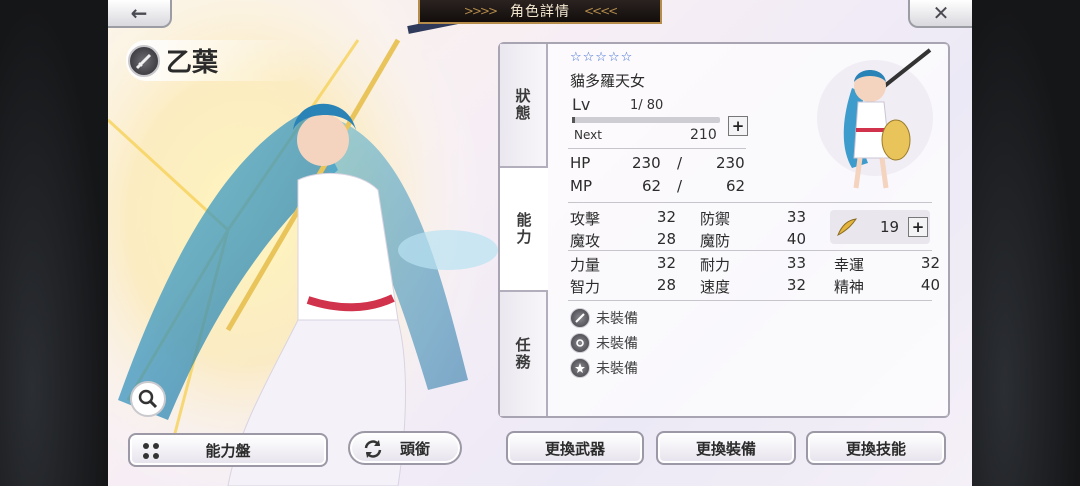 Image resolution: width=1080 pixels, height=486 pixels. I want to click on stat-defense: 防禦 33, so click(759, 218).